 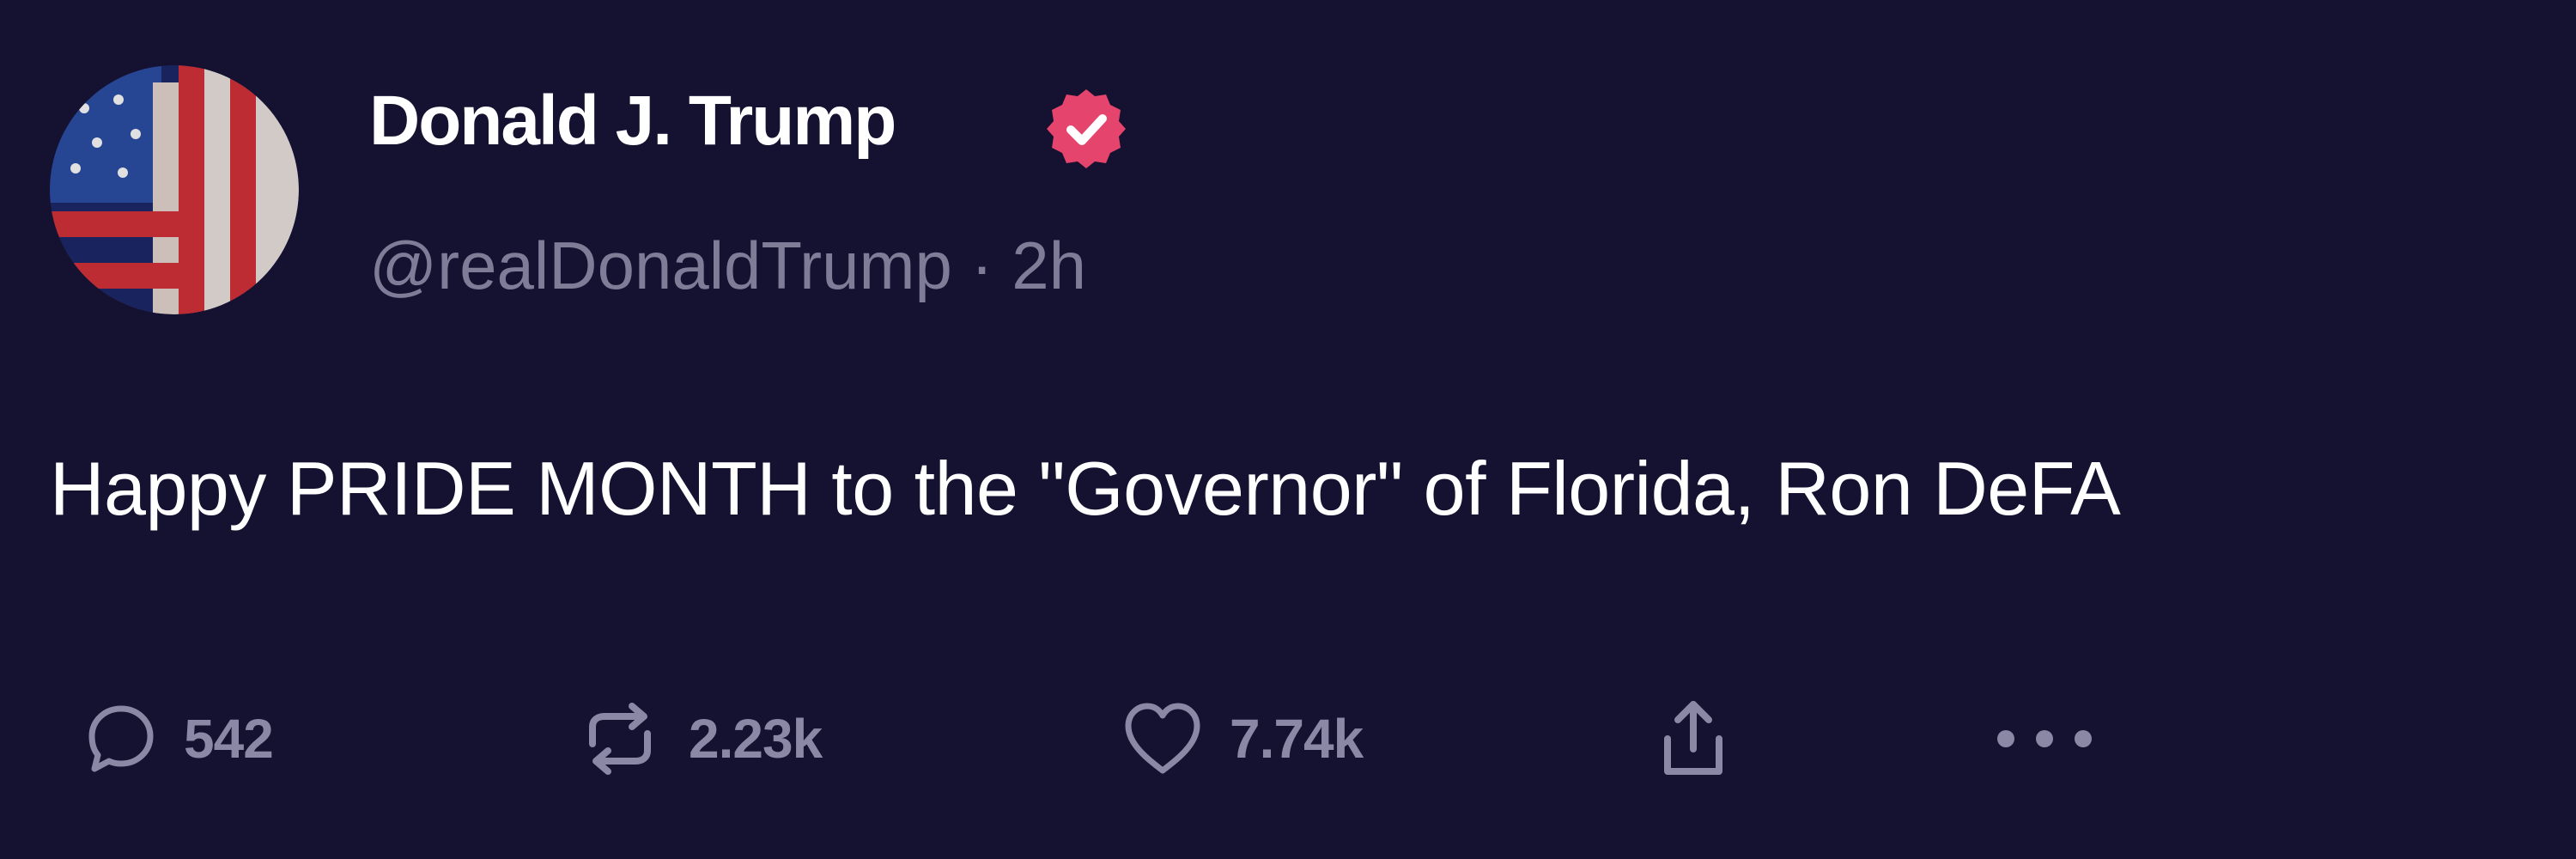 What do you see at coordinates (1049, 266) in the screenshot?
I see `post-time: 2h` at bounding box center [1049, 266].